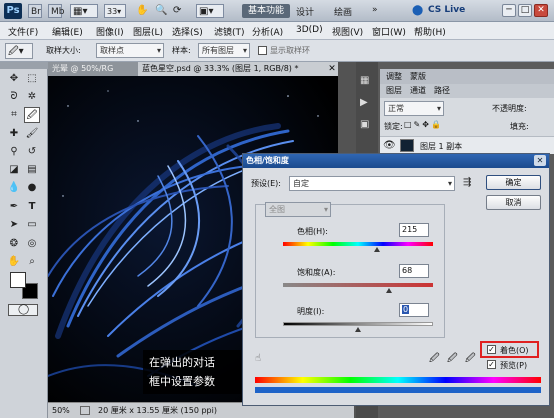  I want to click on workspace-more-button: », so click(375, 10).